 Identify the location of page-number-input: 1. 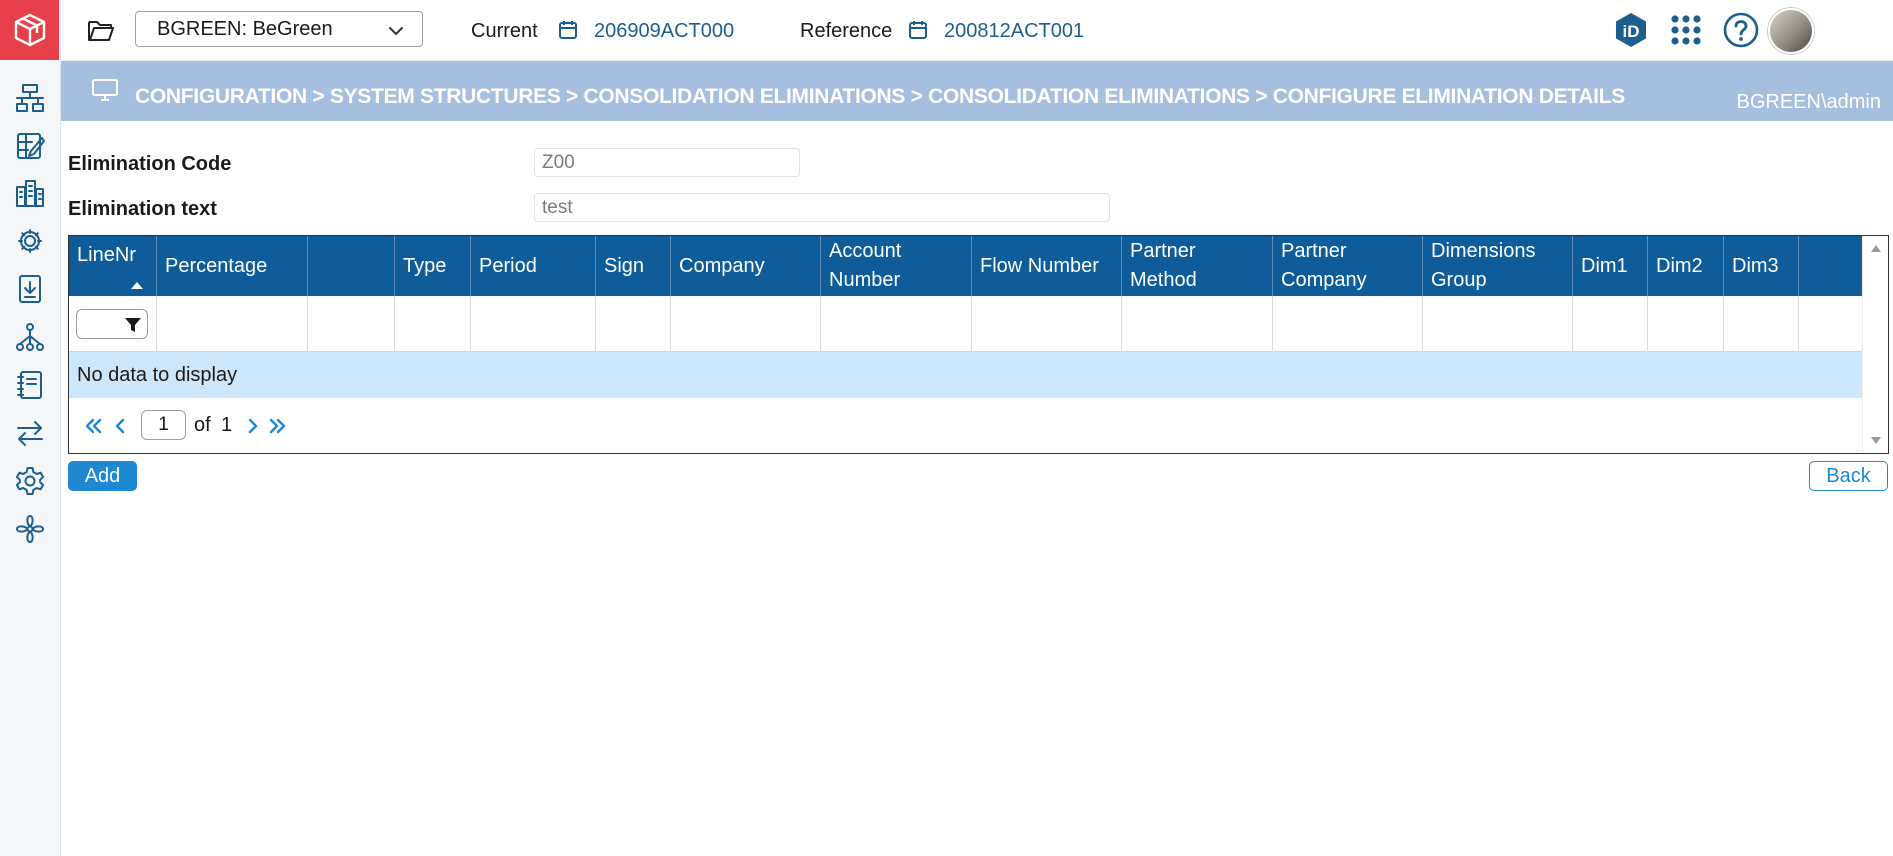
(163, 425).